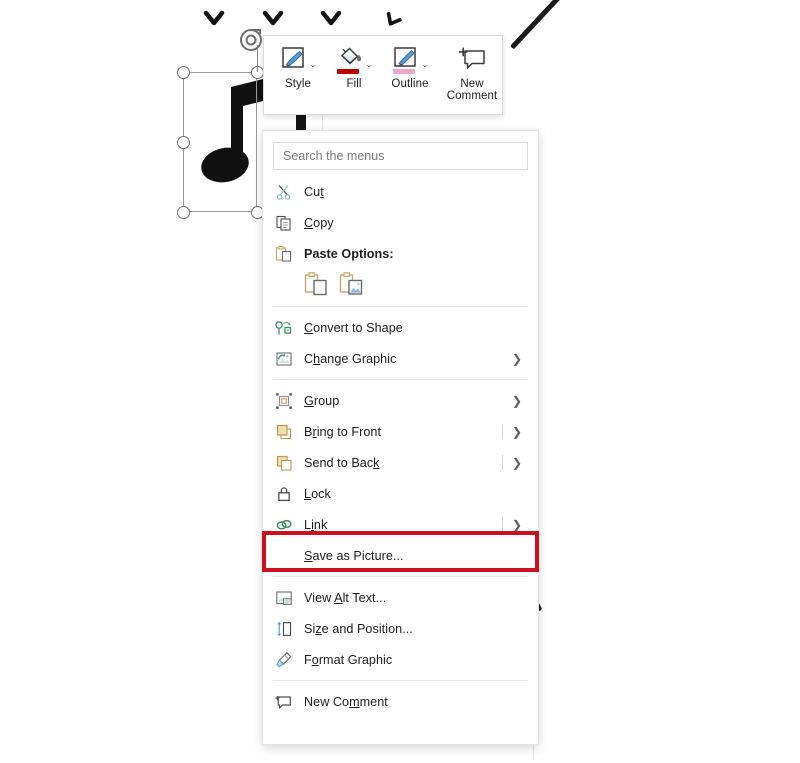  I want to click on style-button-label: Style, so click(298, 84).